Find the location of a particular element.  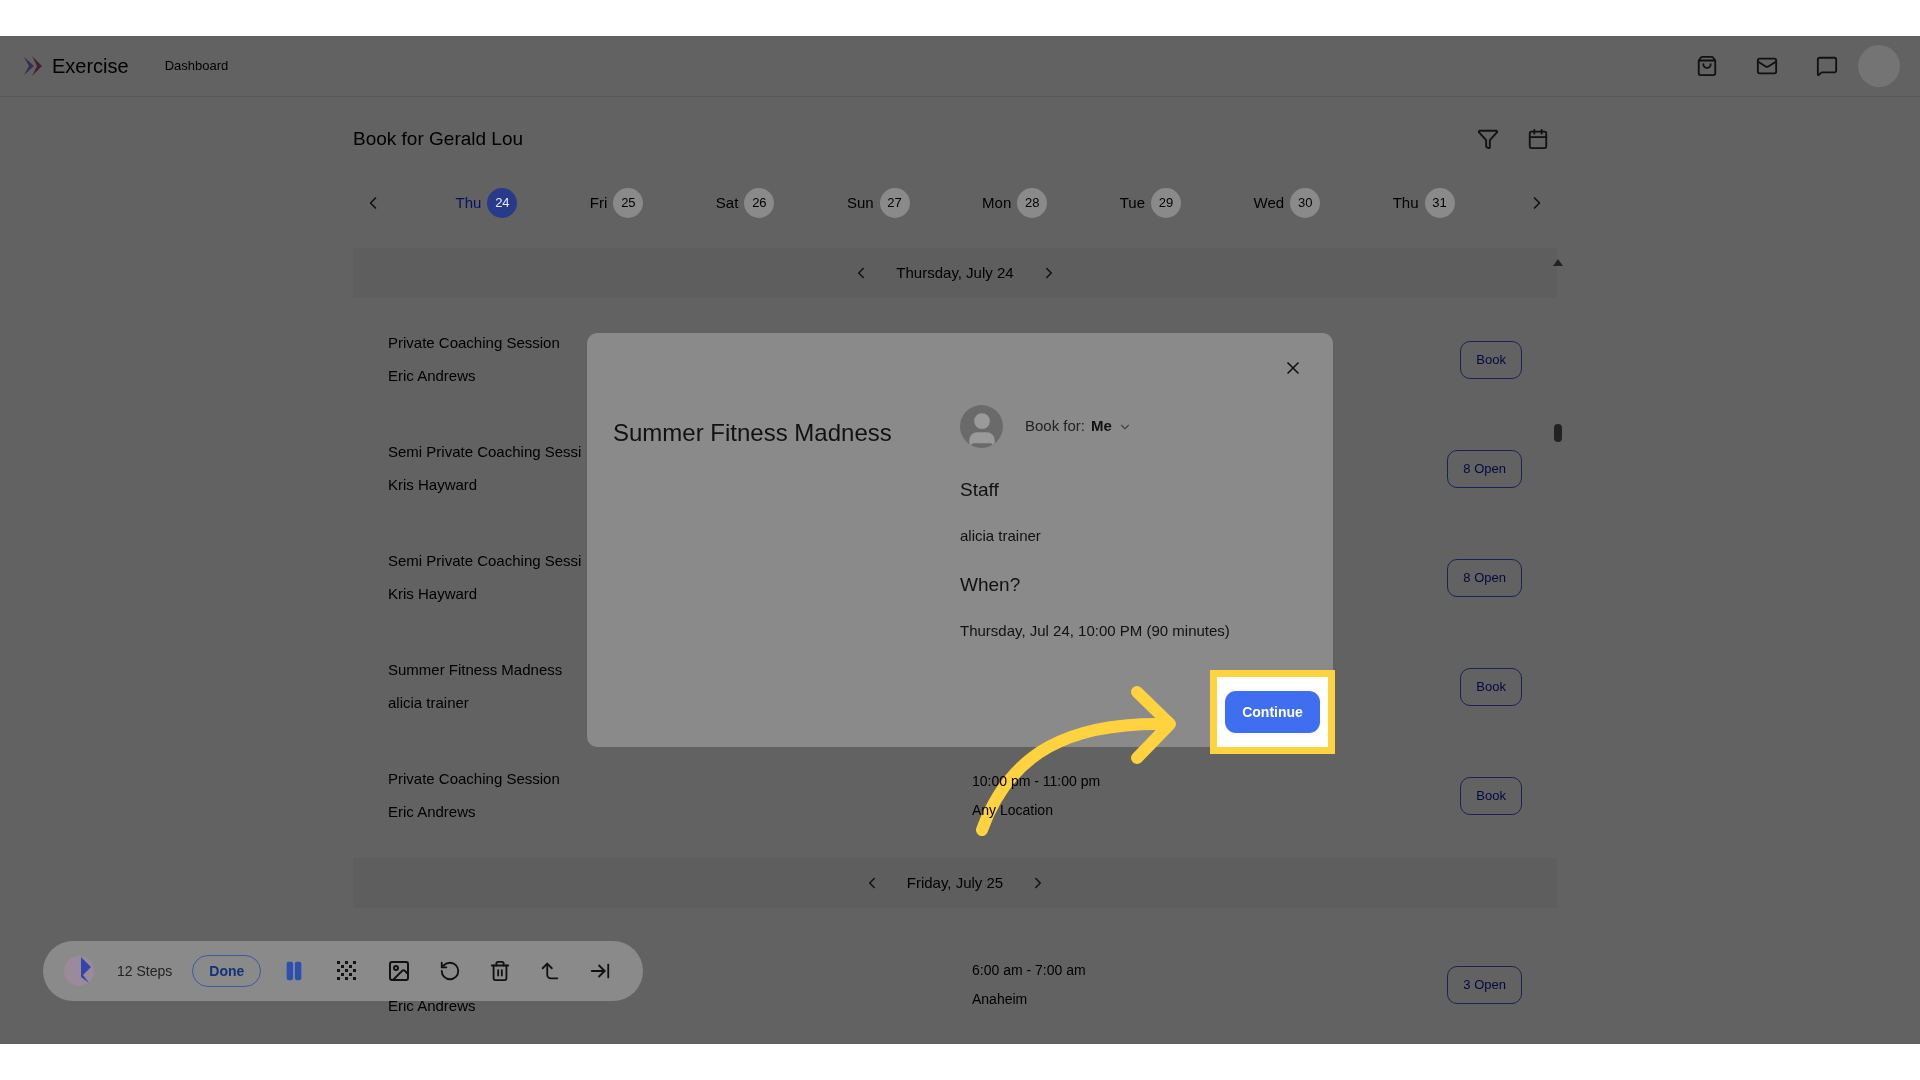

user-avatar-icon is located at coordinates (981, 426).